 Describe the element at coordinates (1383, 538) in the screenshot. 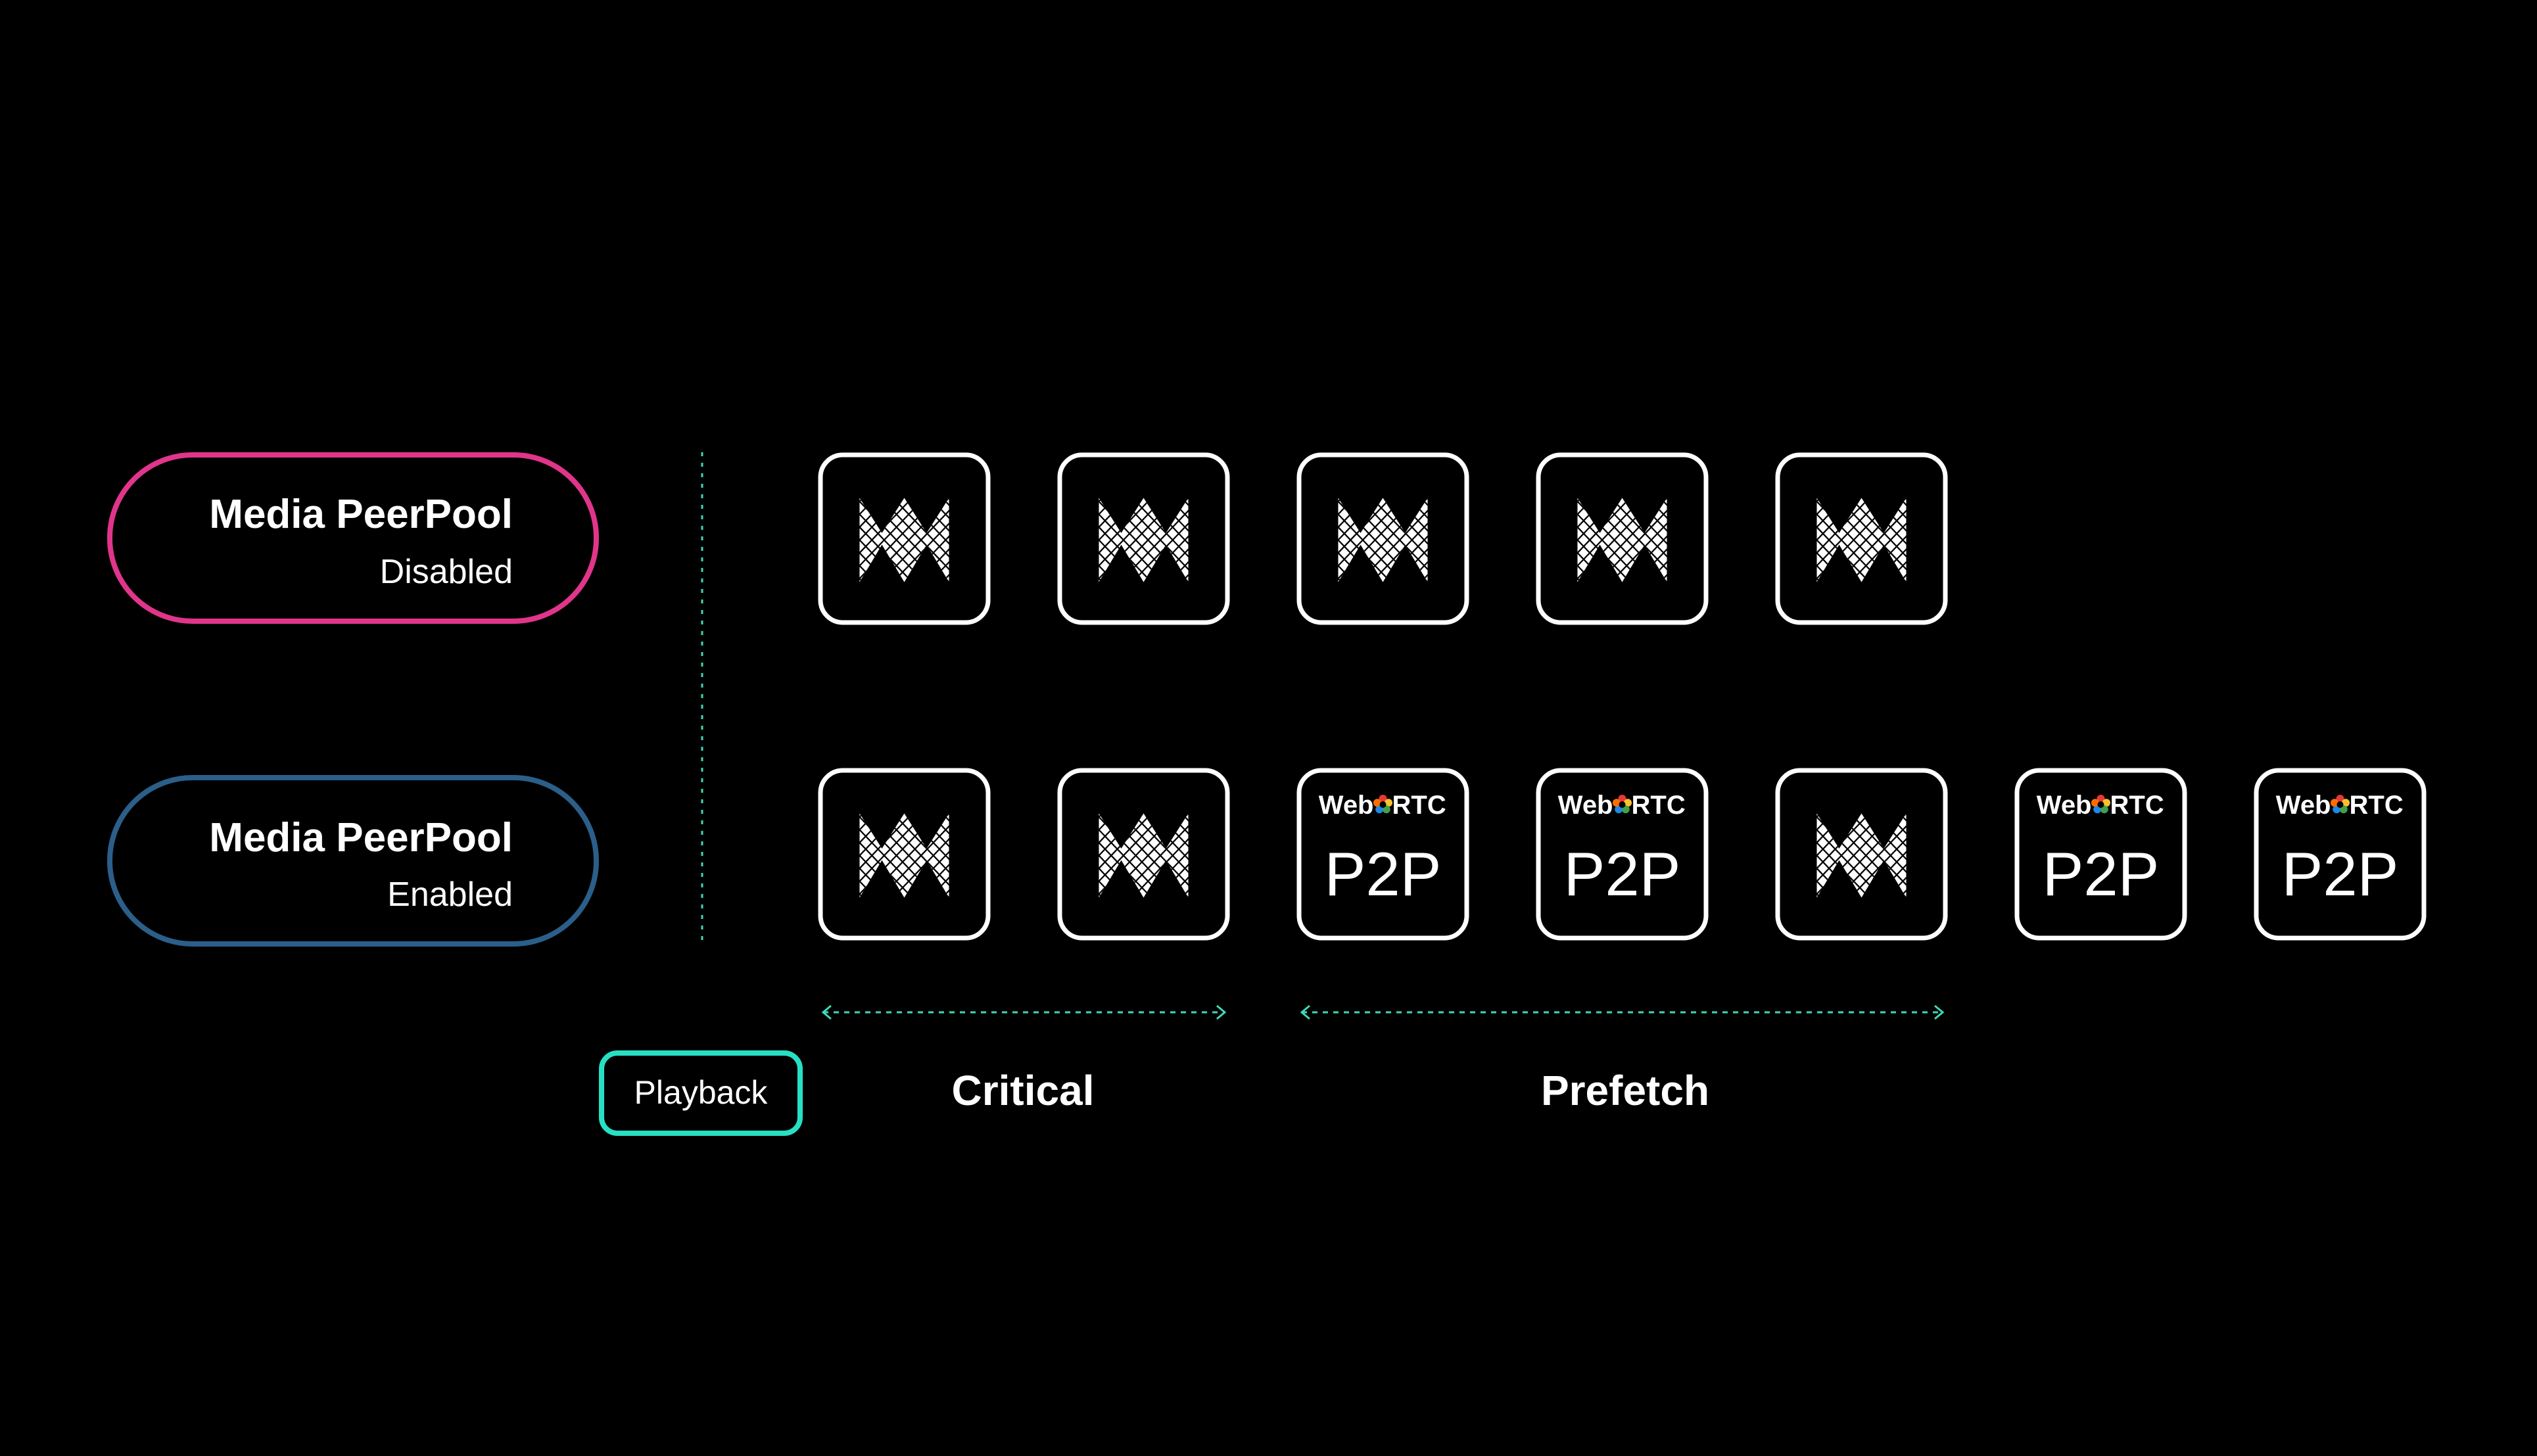

I see `tile-row-disabled` at that location.